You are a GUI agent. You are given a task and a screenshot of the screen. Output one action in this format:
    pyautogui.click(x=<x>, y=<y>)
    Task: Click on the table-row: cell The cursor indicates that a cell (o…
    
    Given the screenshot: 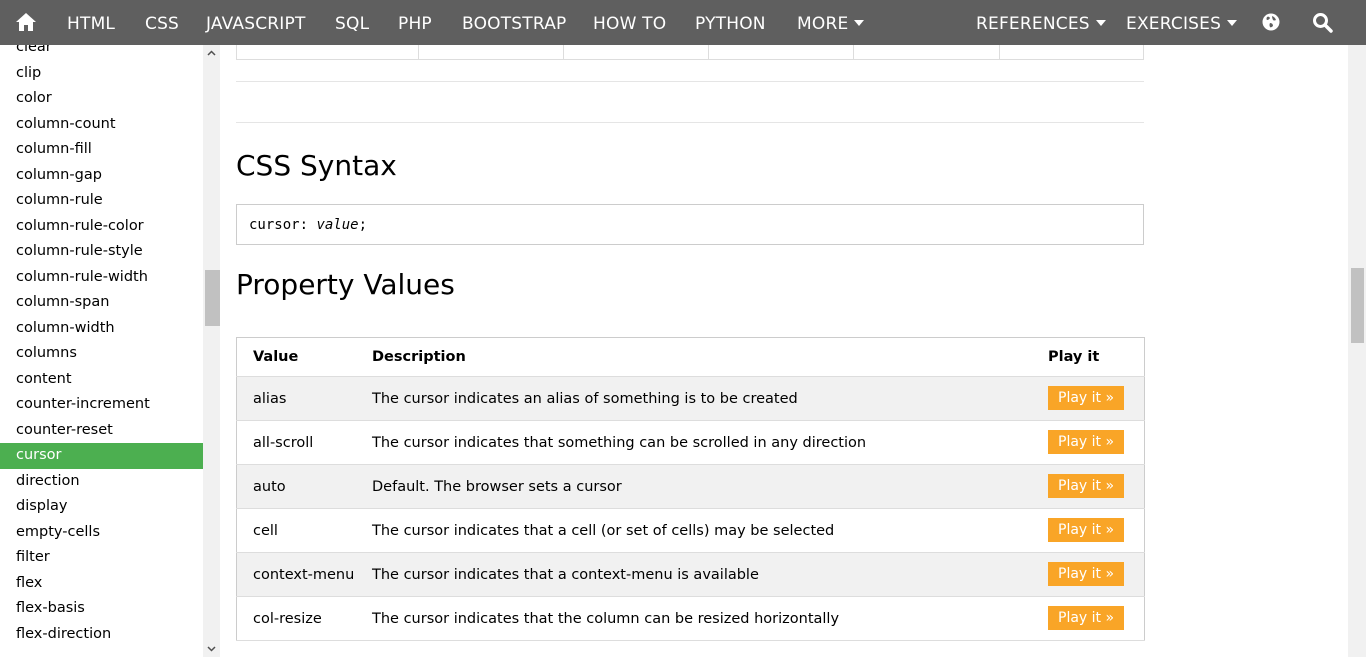 What is the action you would take?
    pyautogui.click(x=690, y=530)
    